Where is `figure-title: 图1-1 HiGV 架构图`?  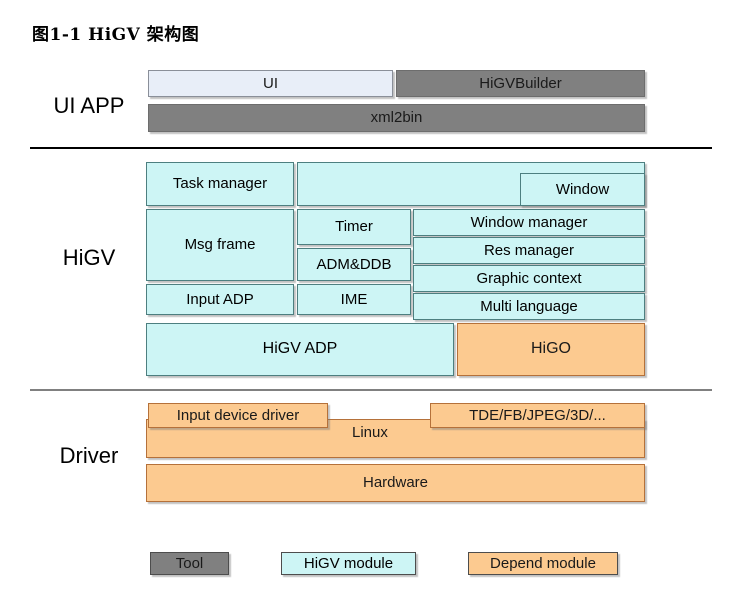
figure-title: 图1-1 HiGV 架构图 is located at coordinates (116, 35).